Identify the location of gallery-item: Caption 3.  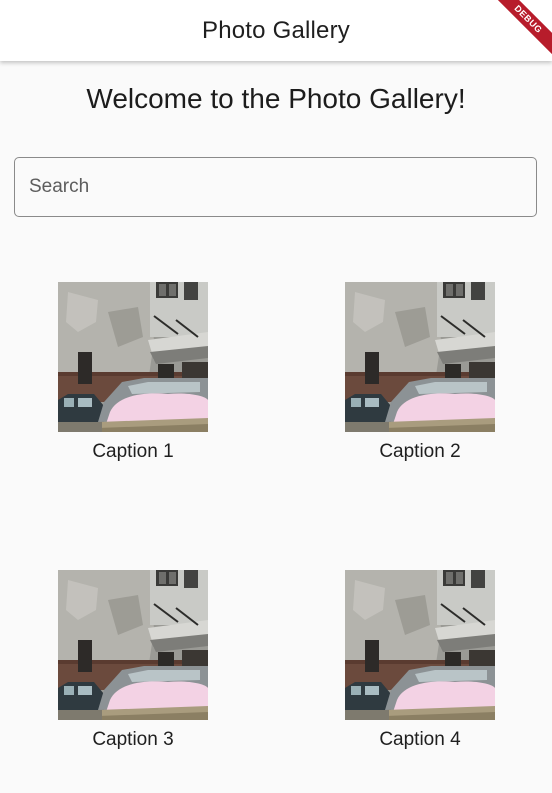
(133, 660).